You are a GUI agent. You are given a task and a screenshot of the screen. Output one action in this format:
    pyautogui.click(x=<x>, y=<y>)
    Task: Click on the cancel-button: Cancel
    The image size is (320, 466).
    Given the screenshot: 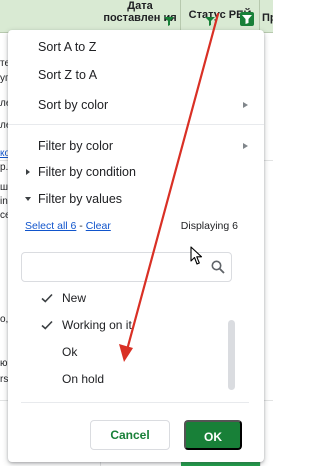 What is the action you would take?
    pyautogui.click(x=130, y=435)
    